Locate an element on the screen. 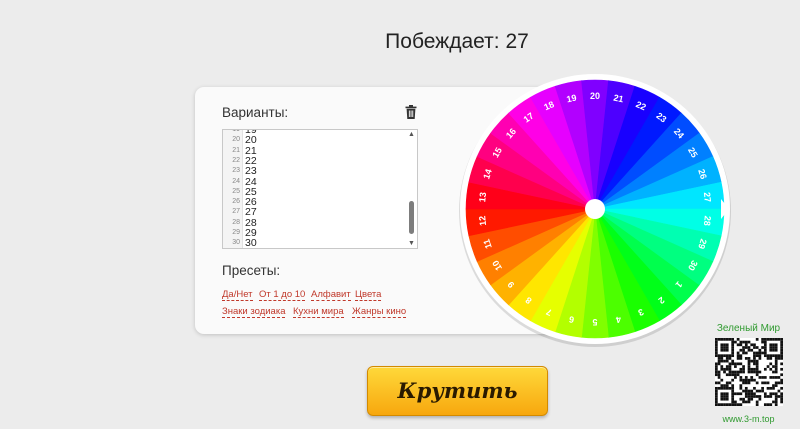  preset-zodiac: Знаки зодиака is located at coordinates (254, 312).